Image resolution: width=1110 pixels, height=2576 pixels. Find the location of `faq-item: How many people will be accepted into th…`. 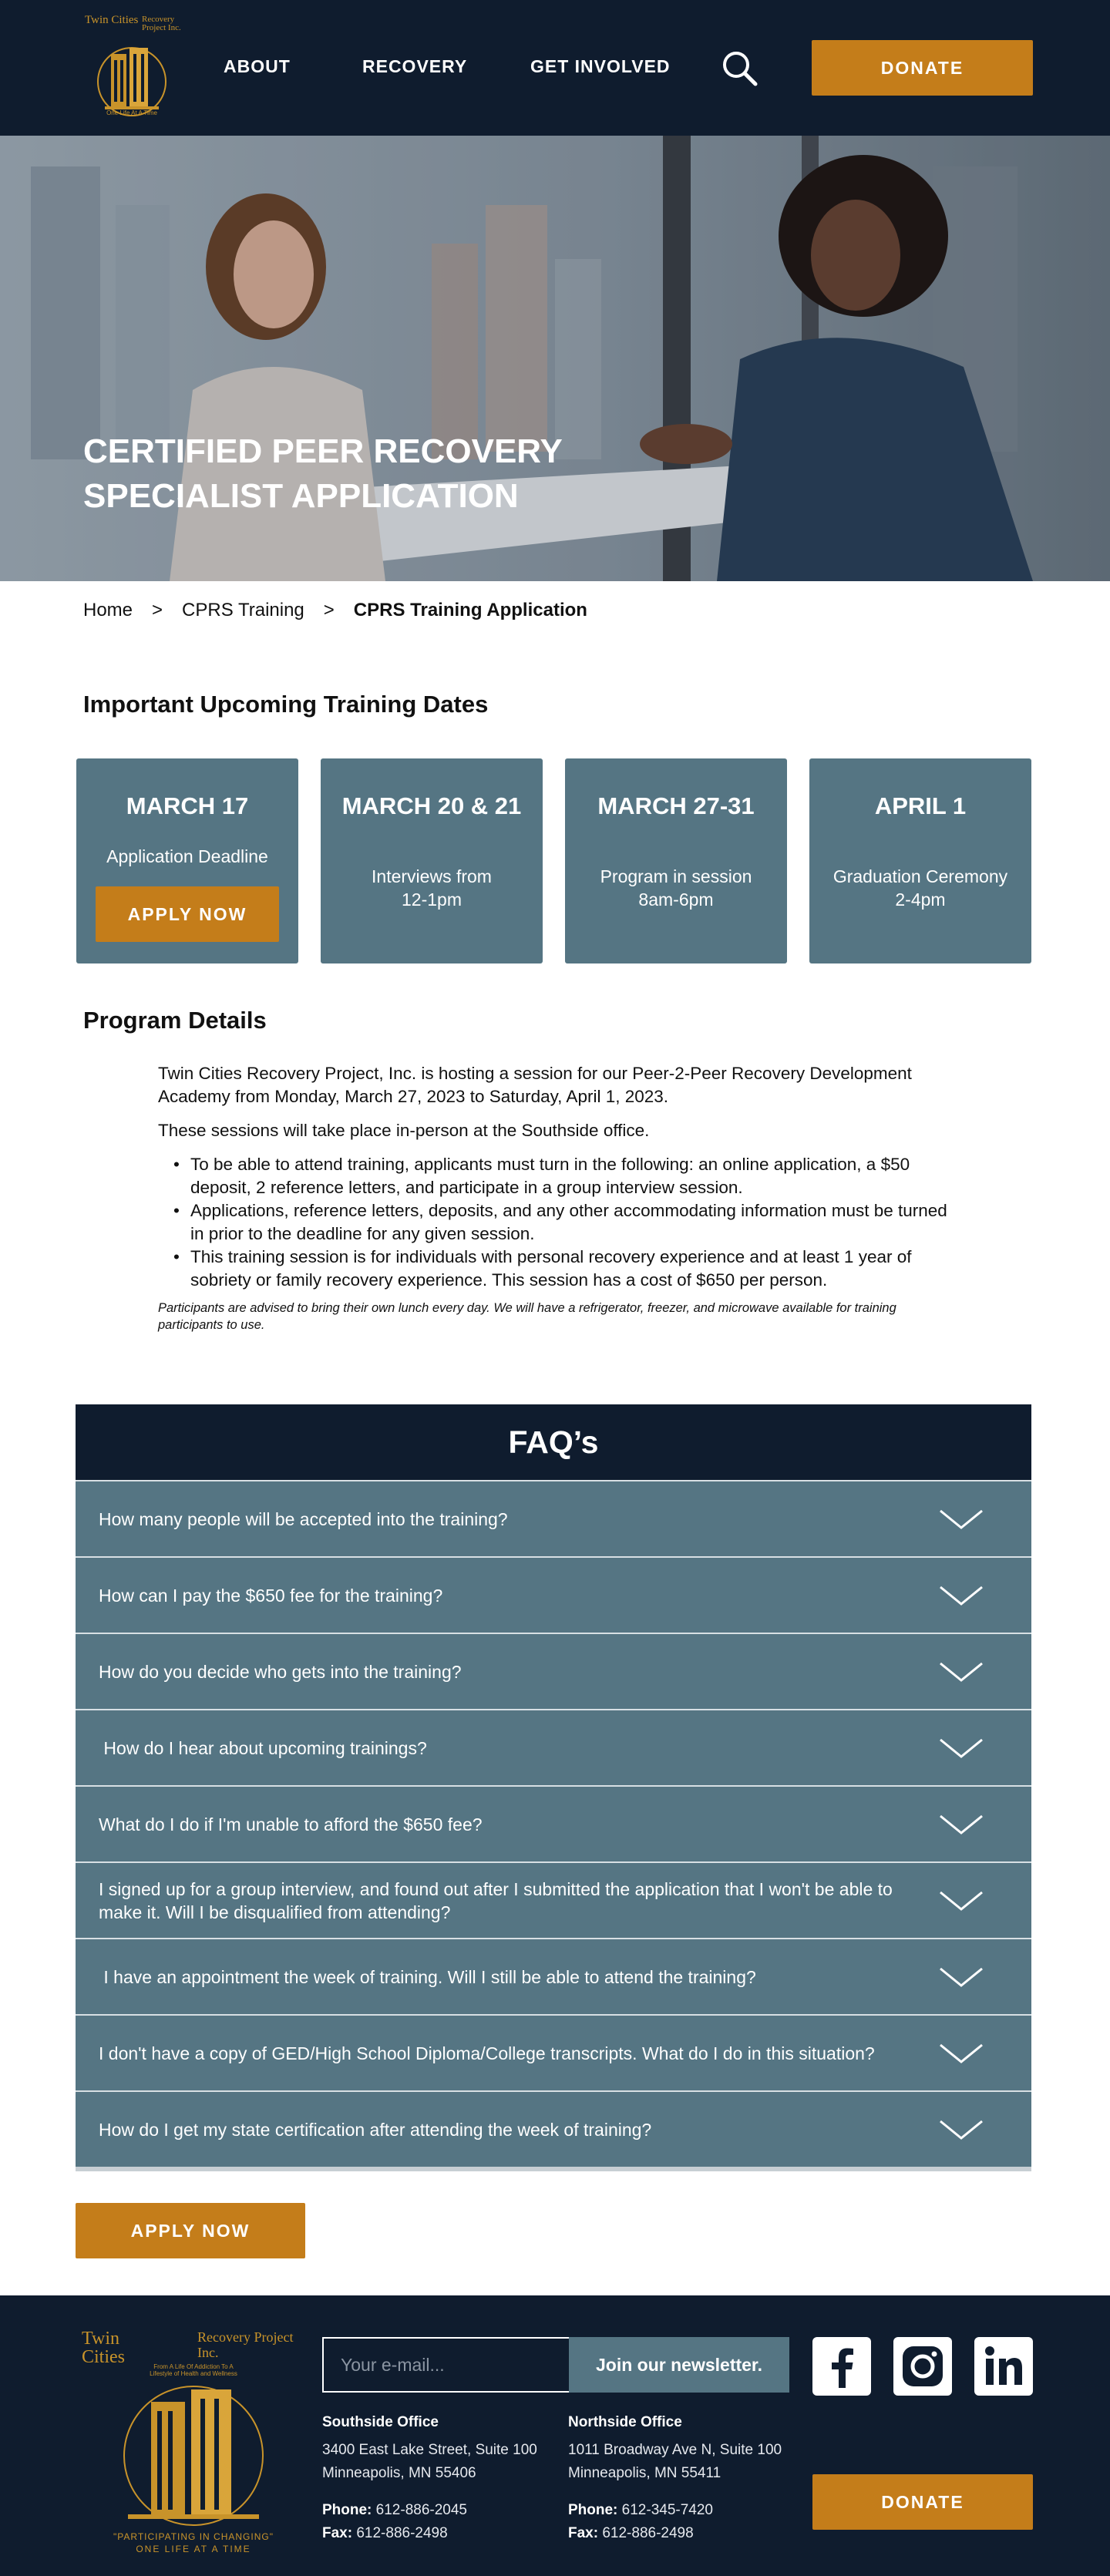

faq-item: How many people will be accepted into th… is located at coordinates (553, 1518).